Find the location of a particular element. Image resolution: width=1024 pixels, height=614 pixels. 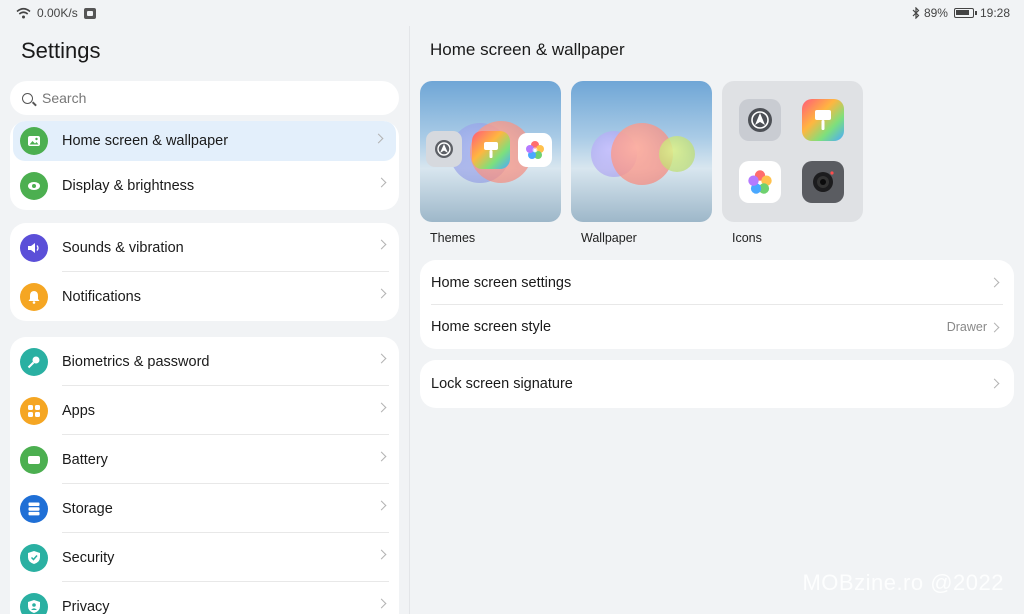

wallpaper-thumbnail is located at coordinates (641, 151).